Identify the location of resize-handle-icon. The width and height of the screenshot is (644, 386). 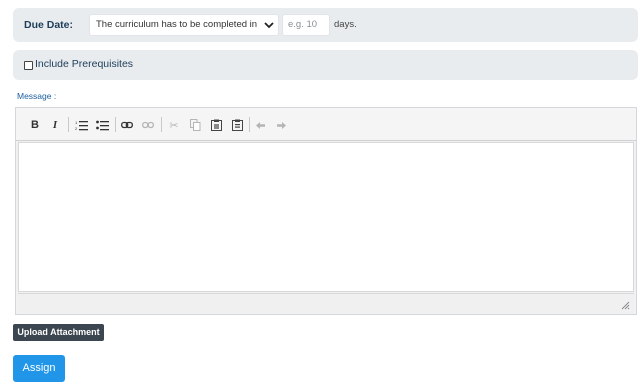
(625, 305).